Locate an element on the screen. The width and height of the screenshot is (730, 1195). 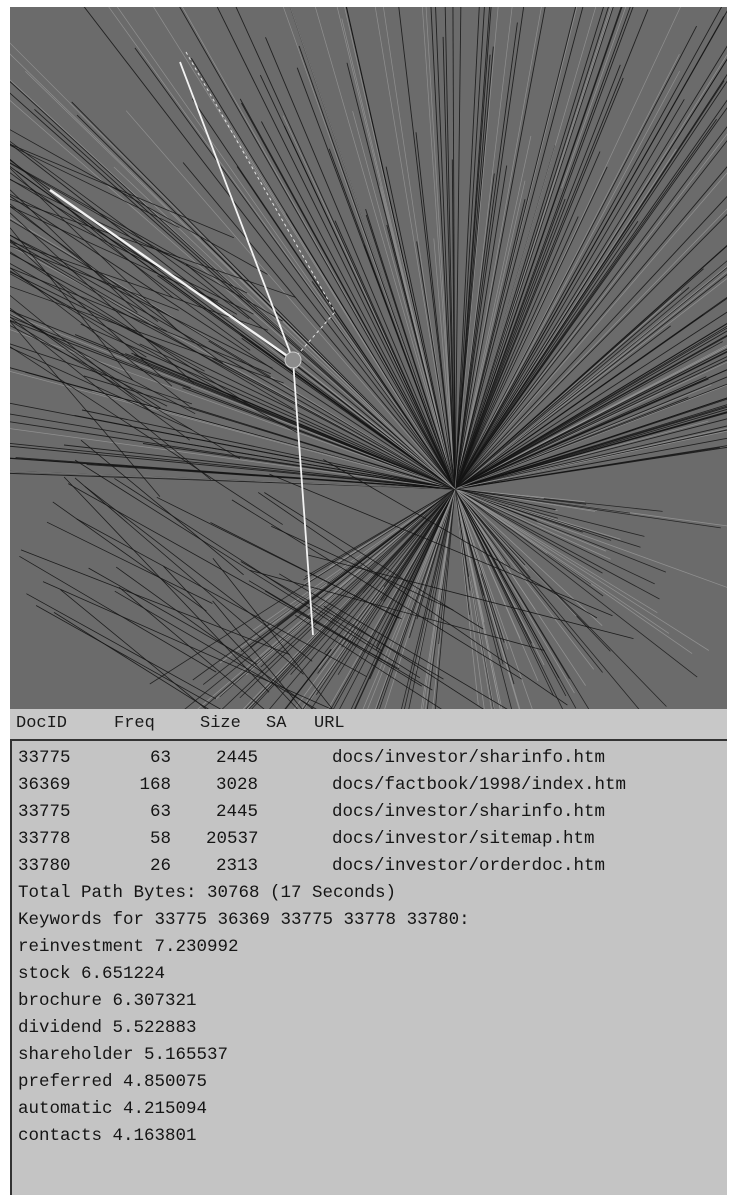
cell-freq: 168 is located at coordinates (155, 785).